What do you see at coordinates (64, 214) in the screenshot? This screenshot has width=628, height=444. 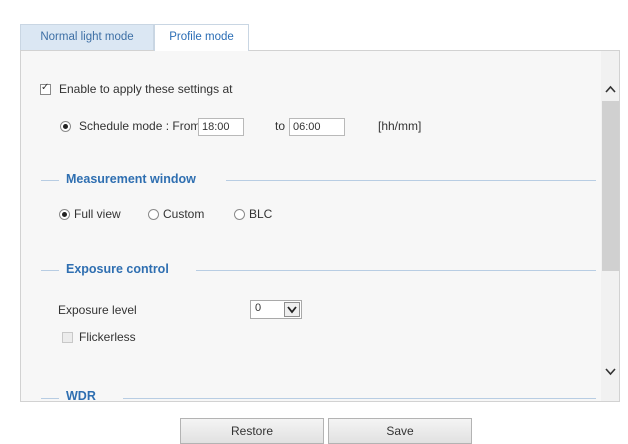 I see `full-view-radio` at bounding box center [64, 214].